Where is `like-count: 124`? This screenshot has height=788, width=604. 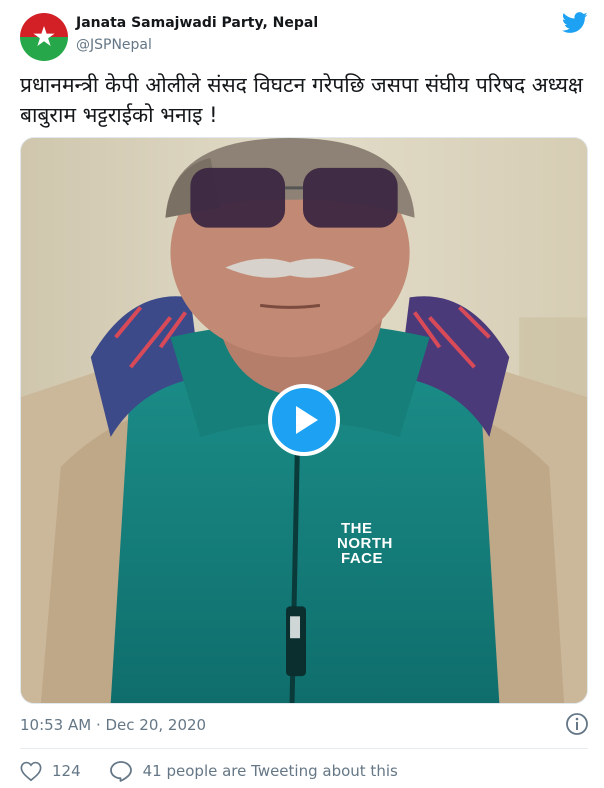 like-count: 124 is located at coordinates (66, 771).